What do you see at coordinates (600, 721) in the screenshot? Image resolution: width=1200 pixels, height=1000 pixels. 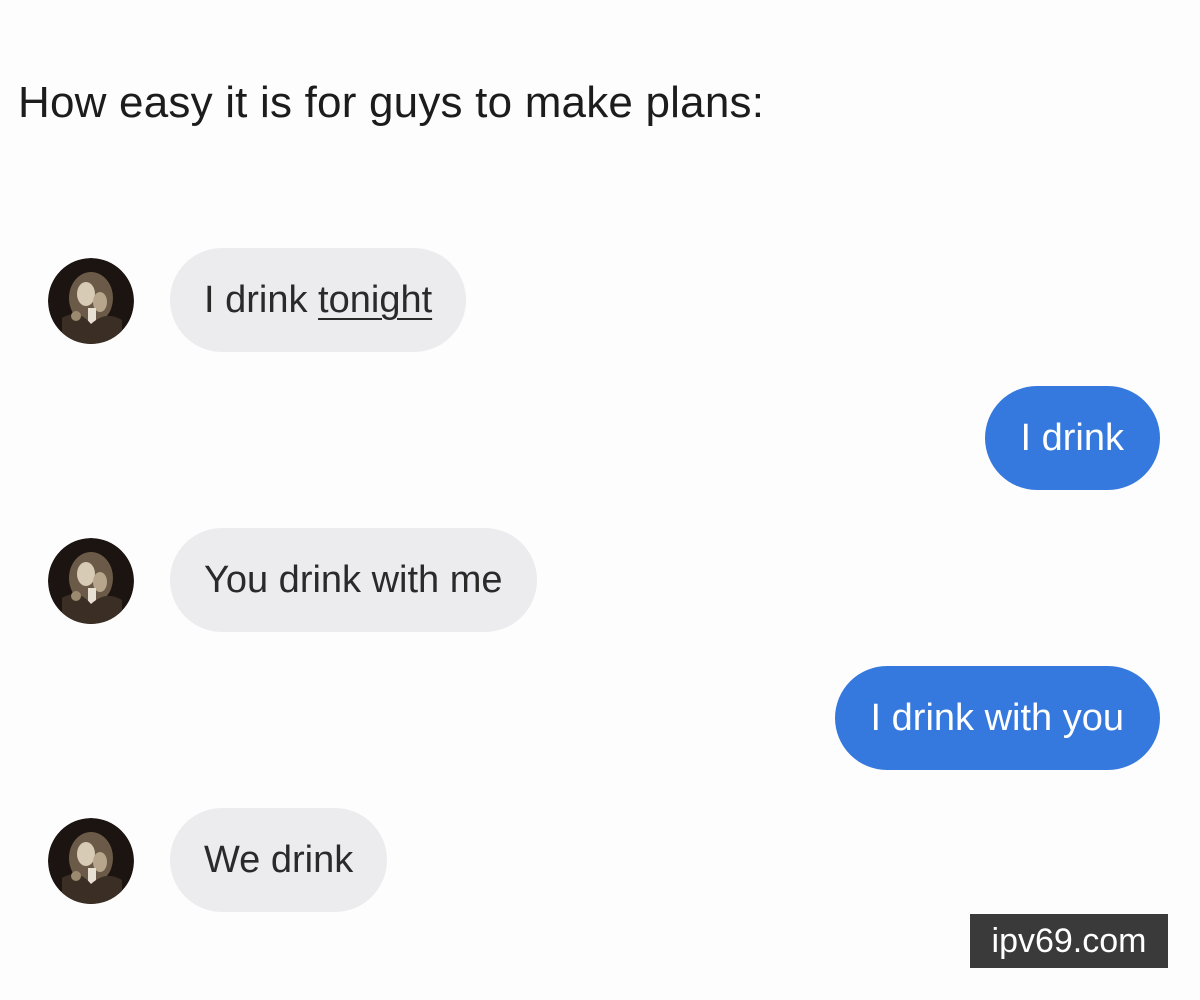 I see `message-row-outgoing: I drink with you` at bounding box center [600, 721].